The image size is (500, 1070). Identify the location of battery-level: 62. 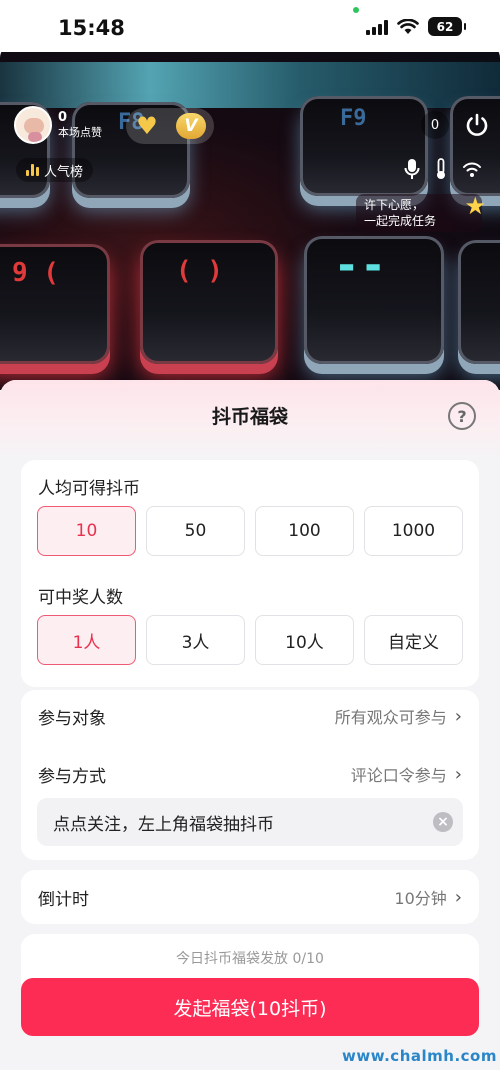
(445, 26).